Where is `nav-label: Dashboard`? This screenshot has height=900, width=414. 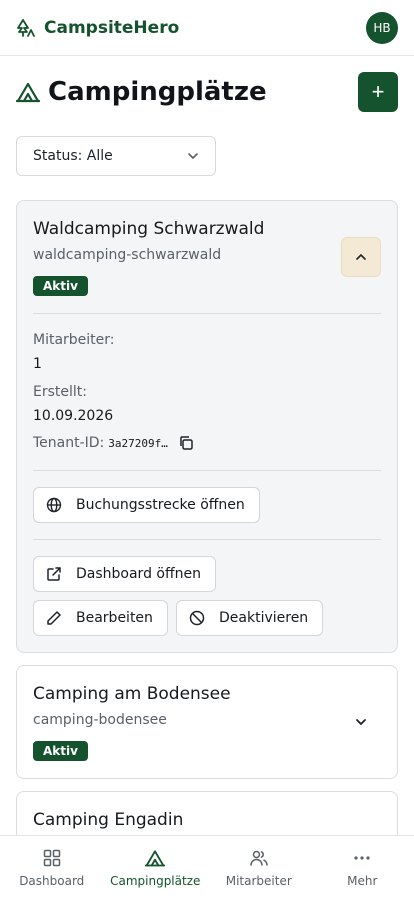
nav-label: Dashboard is located at coordinates (52, 881).